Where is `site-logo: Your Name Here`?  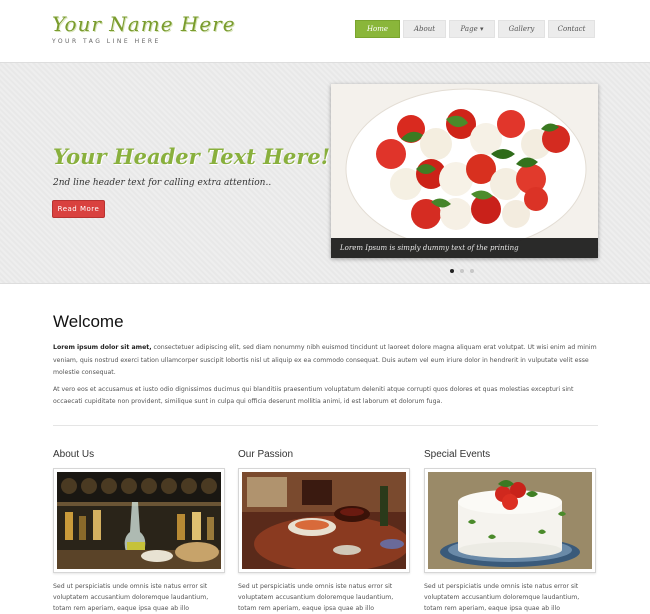
site-logo: Your Name Here is located at coordinates (144, 24).